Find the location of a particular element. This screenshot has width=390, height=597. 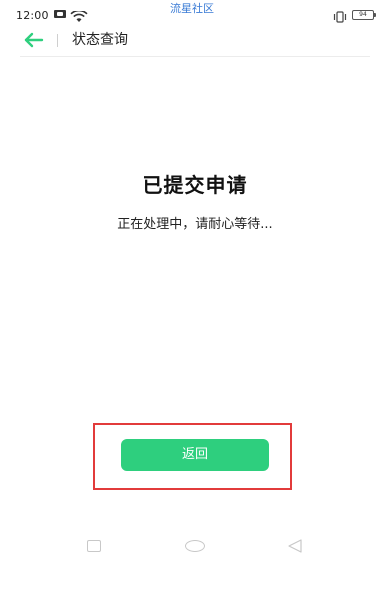

vibrate-icon is located at coordinates (340, 15).